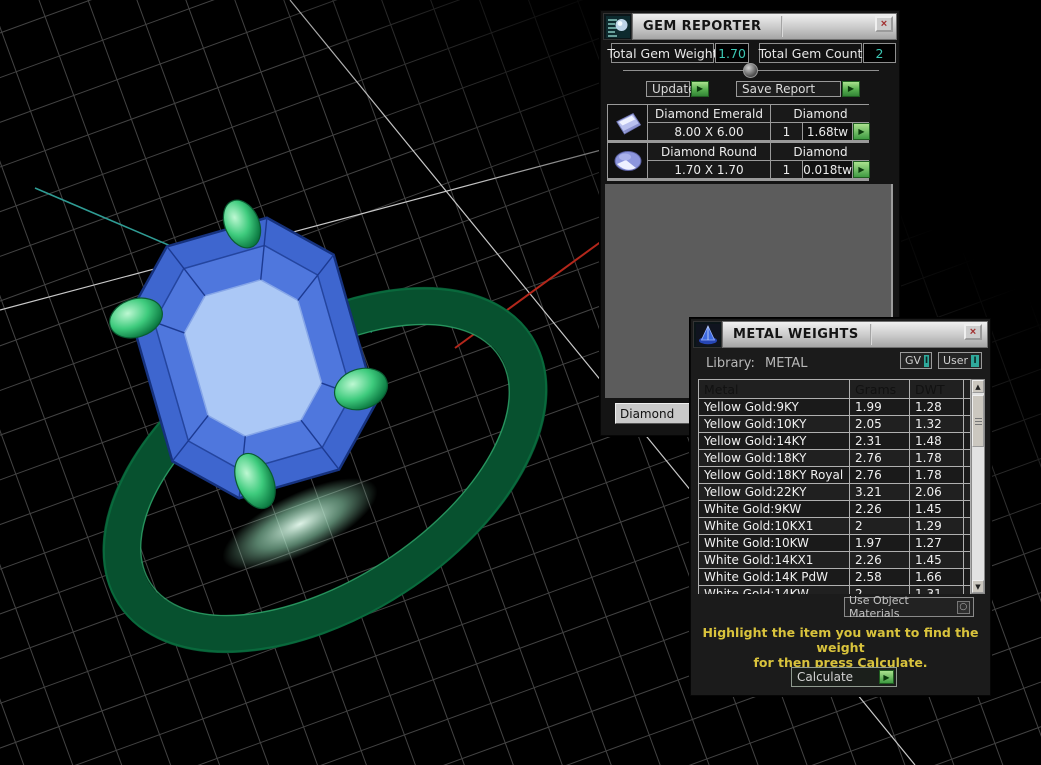  What do you see at coordinates (774, 441) in the screenshot?
I see `metal-name-cell: Yellow Gold:14KY` at bounding box center [774, 441].